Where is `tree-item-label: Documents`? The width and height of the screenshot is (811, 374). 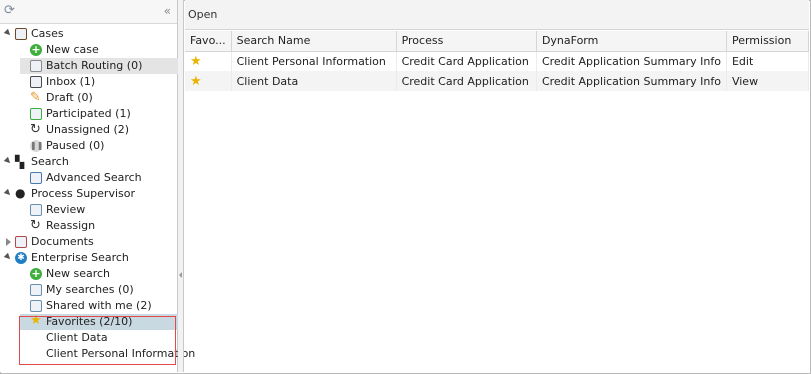 tree-item-label: Documents is located at coordinates (62, 241).